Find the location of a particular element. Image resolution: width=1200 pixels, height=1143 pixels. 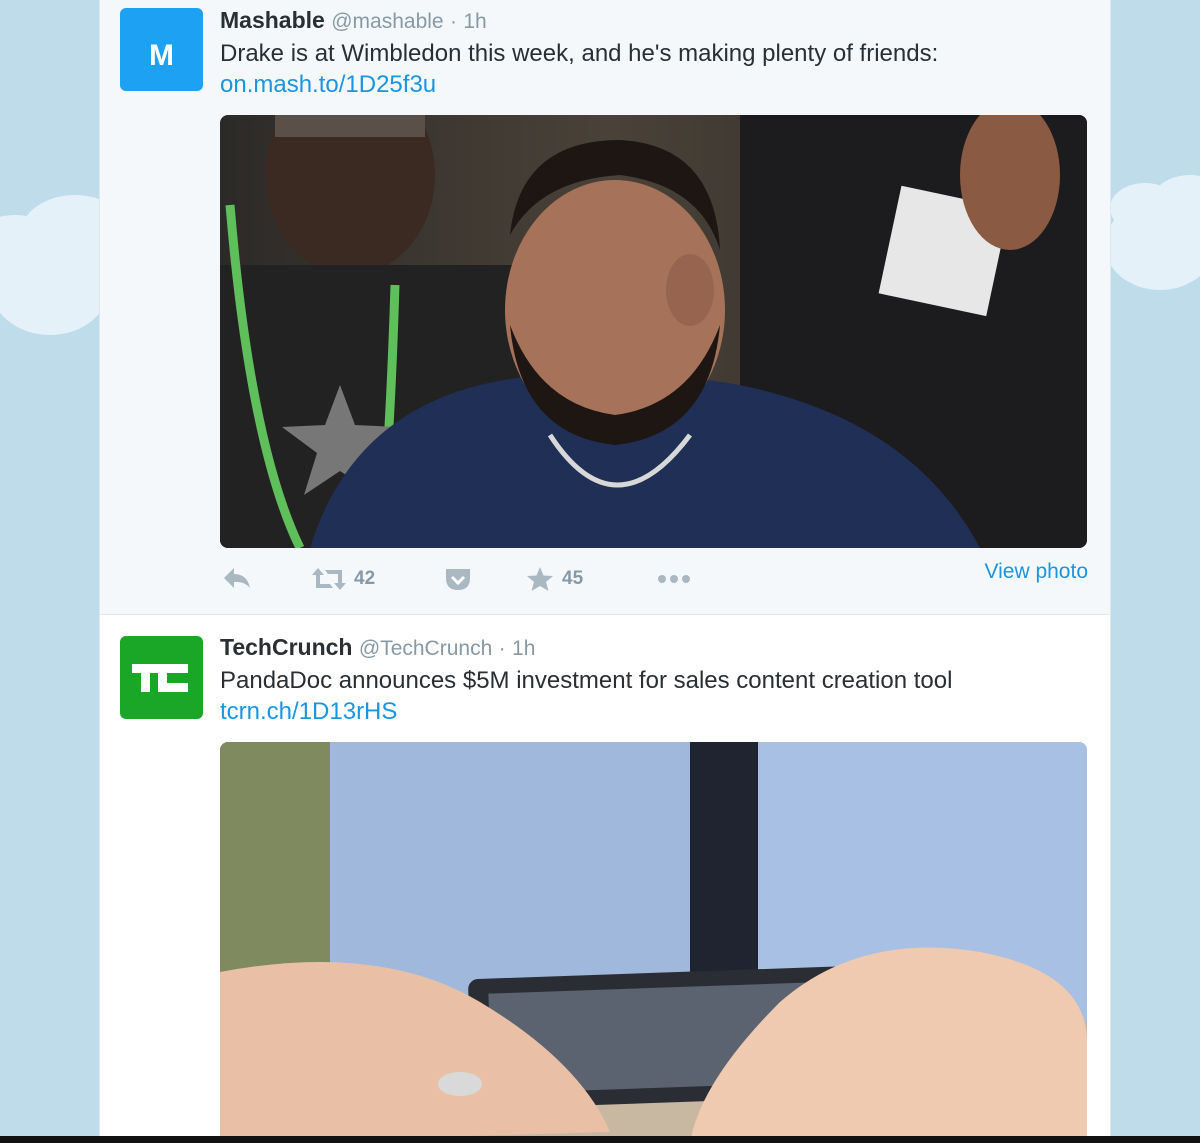

reply-icon is located at coordinates (237, 578).